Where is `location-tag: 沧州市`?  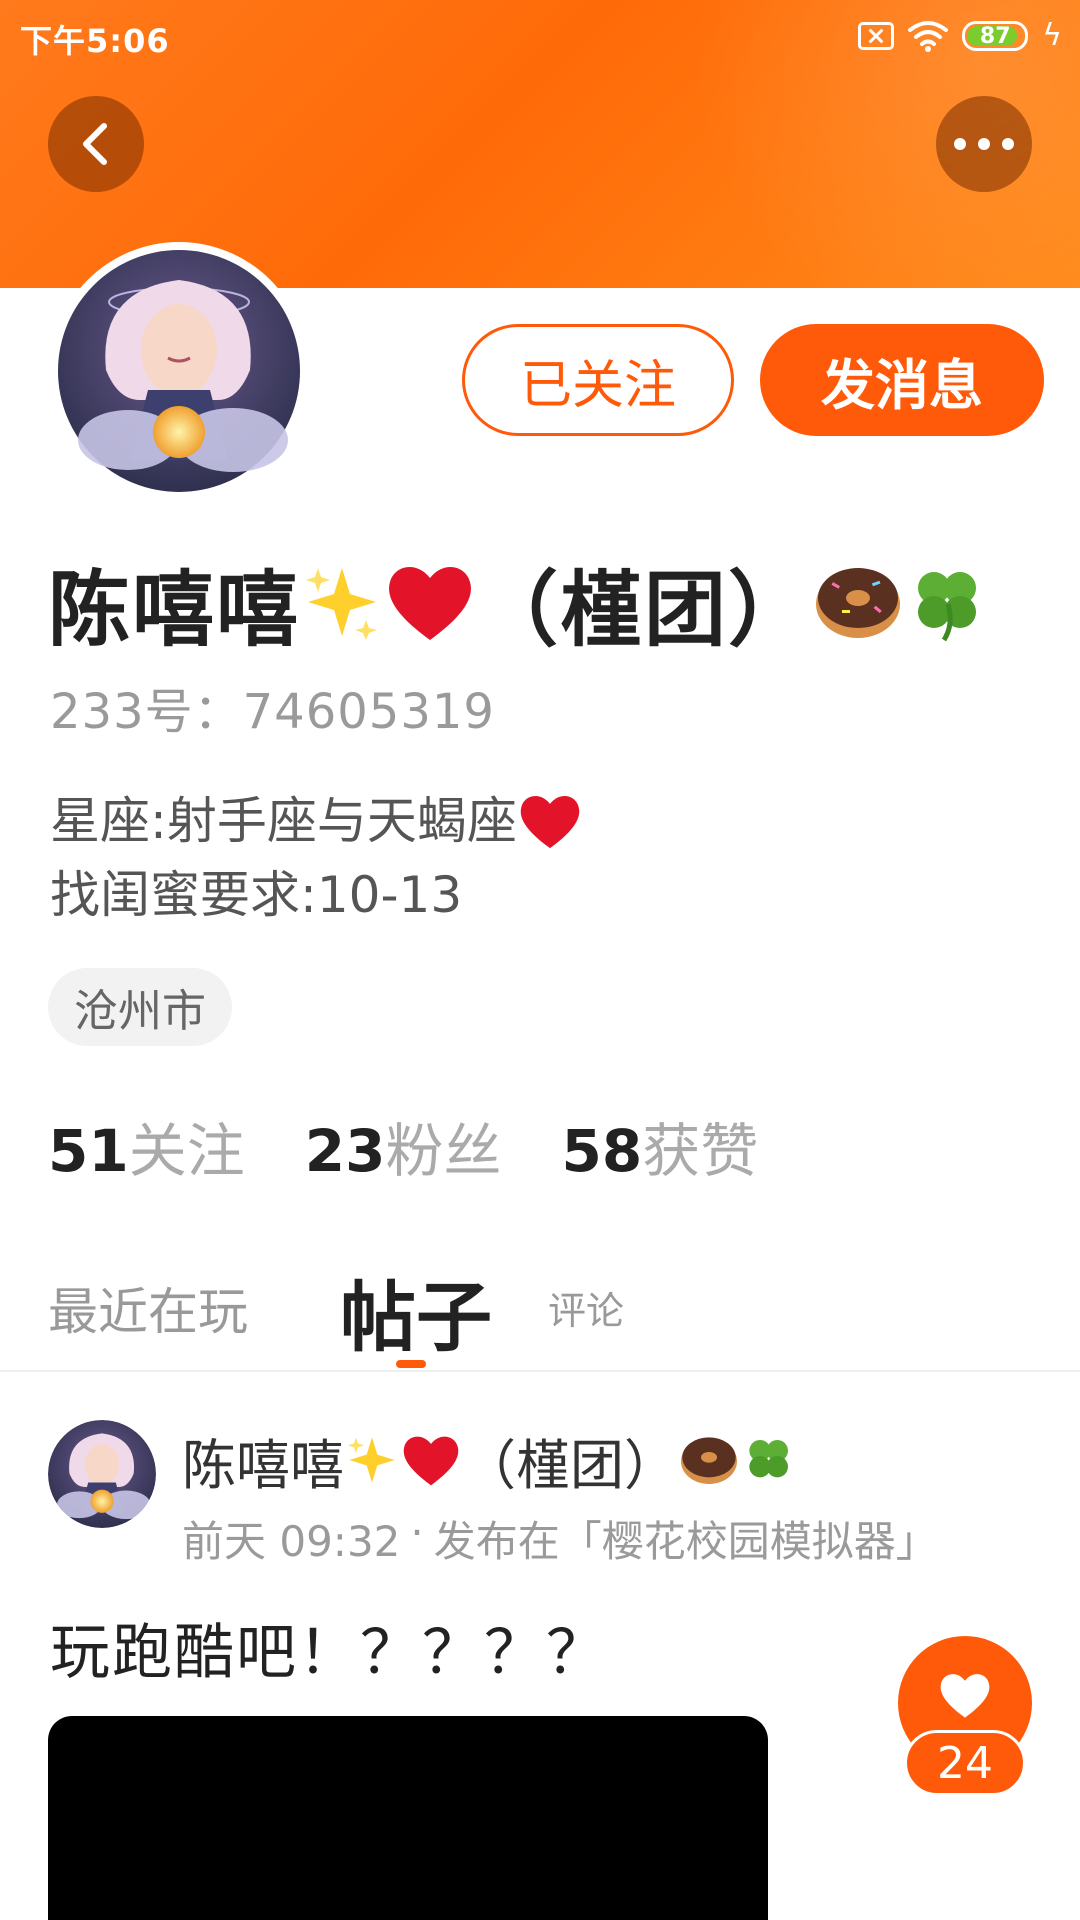 location-tag: 沧州市 is located at coordinates (140, 1007).